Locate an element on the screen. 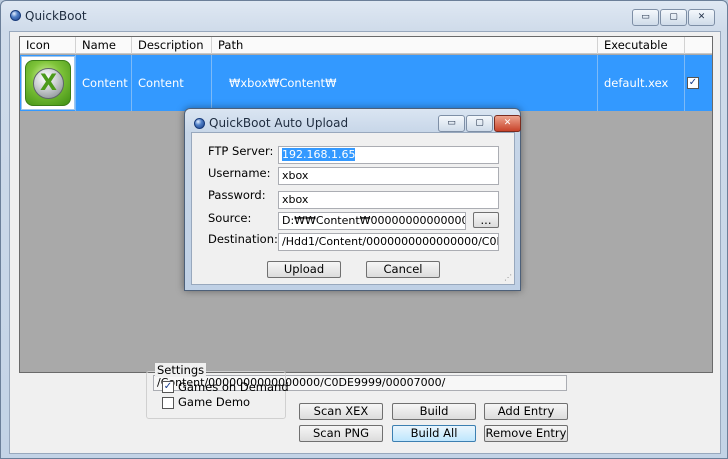 Image resolution: width=728 pixels, height=459 pixels. minimize-button: ▭ is located at coordinates (645, 17).